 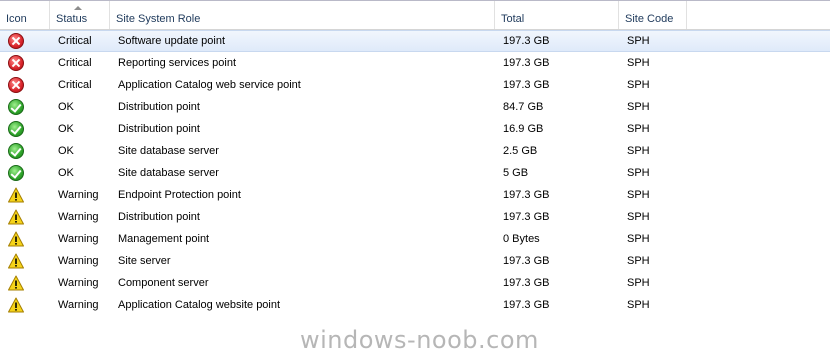 What do you see at coordinates (649, 19) in the screenshot?
I see `column-header-site-code-label: Site Code` at bounding box center [649, 19].